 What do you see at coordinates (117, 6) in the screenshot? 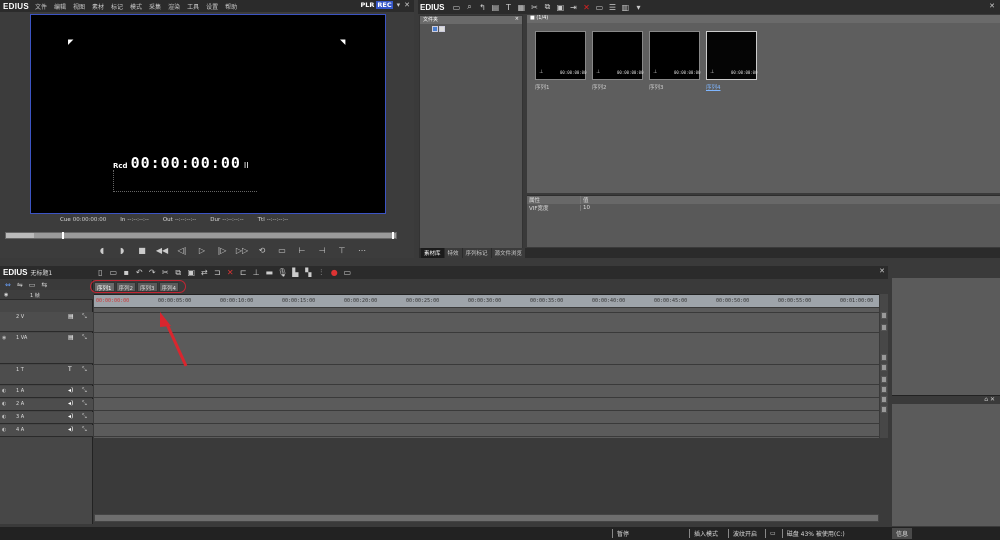
I see `menu-marker: 标记` at bounding box center [117, 6].